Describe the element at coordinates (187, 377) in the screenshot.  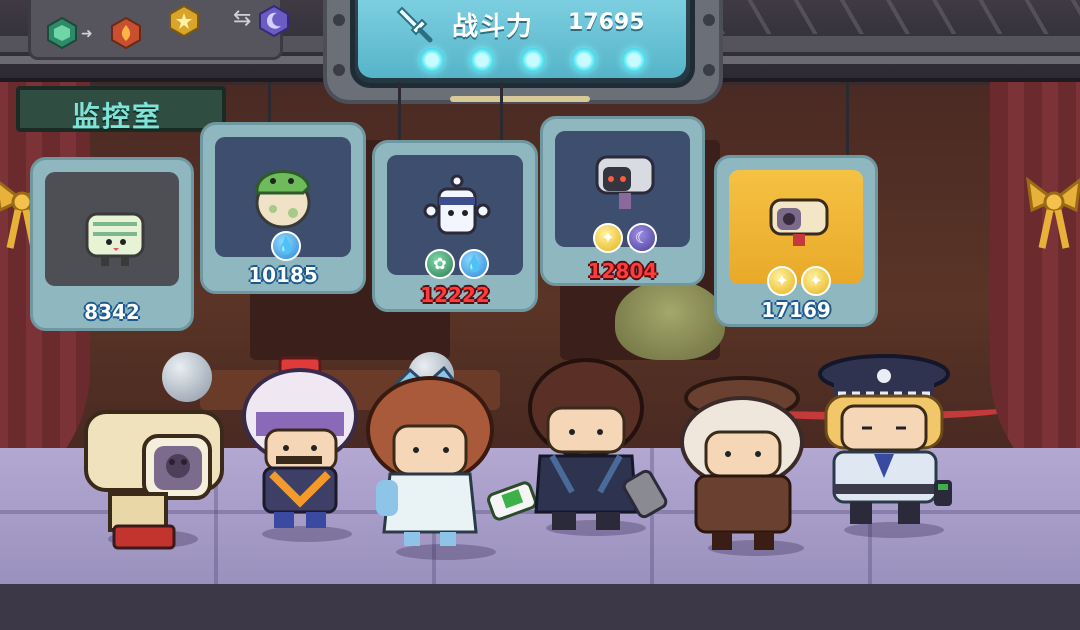
I see `crystal-ball` at that location.